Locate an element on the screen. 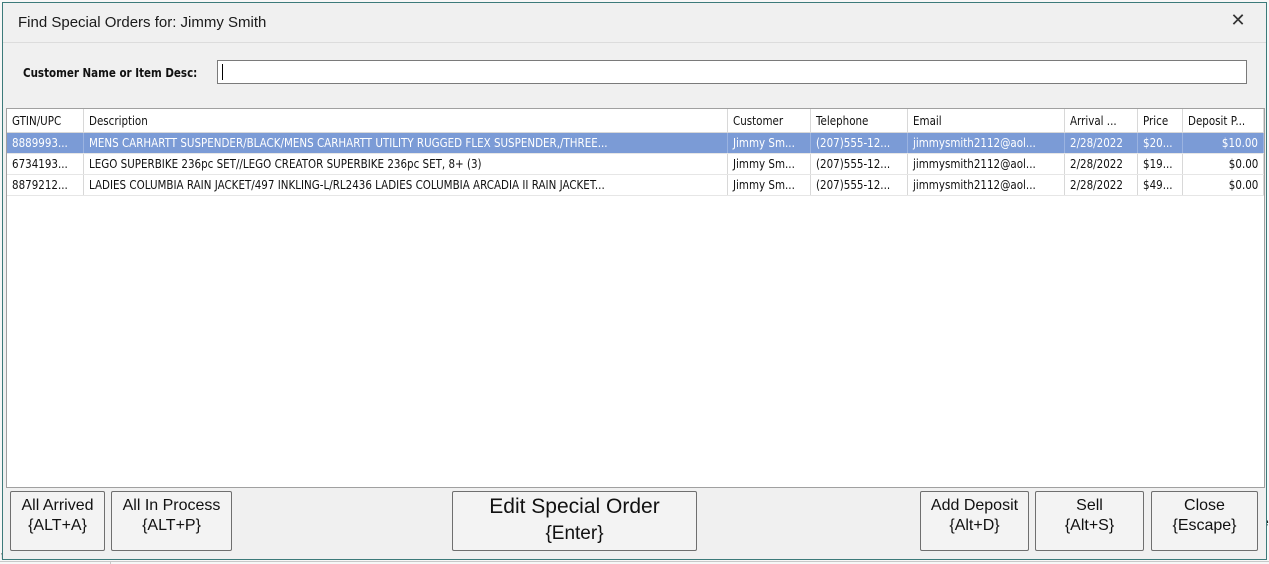  column-header-price: Price is located at coordinates (1160, 121).